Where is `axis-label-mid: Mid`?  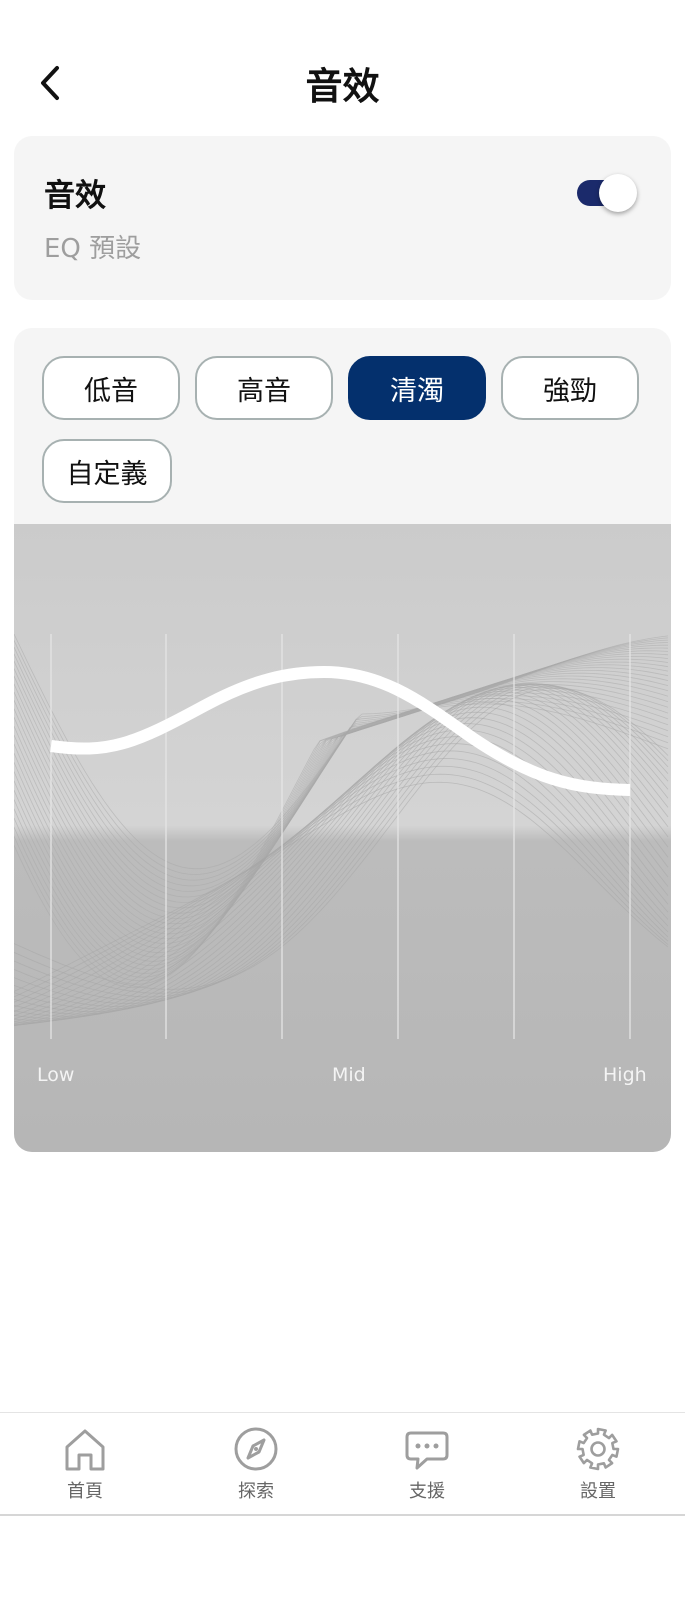 axis-label-mid: Mid is located at coordinates (349, 1075).